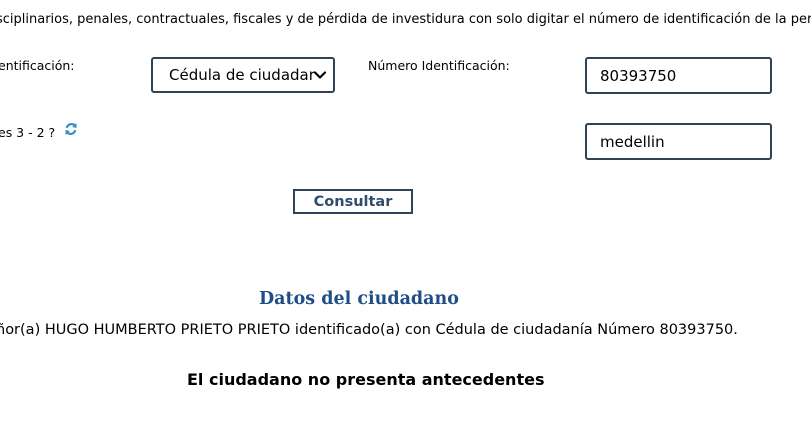 The height and width of the screenshot is (439, 811). I want to click on tipo-identificacion-selected: Cédula de ciudadar, so click(242, 75).